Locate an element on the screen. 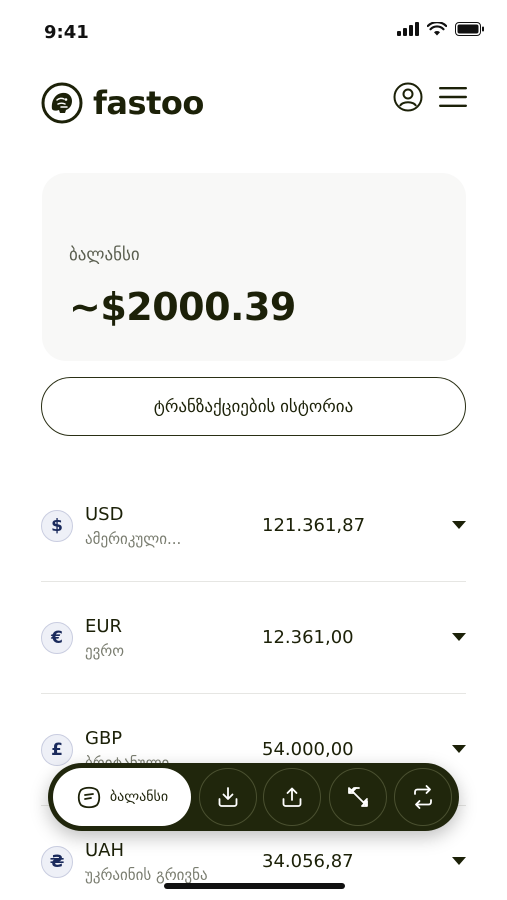 The image size is (507, 900). exchange-icon is located at coordinates (358, 797).